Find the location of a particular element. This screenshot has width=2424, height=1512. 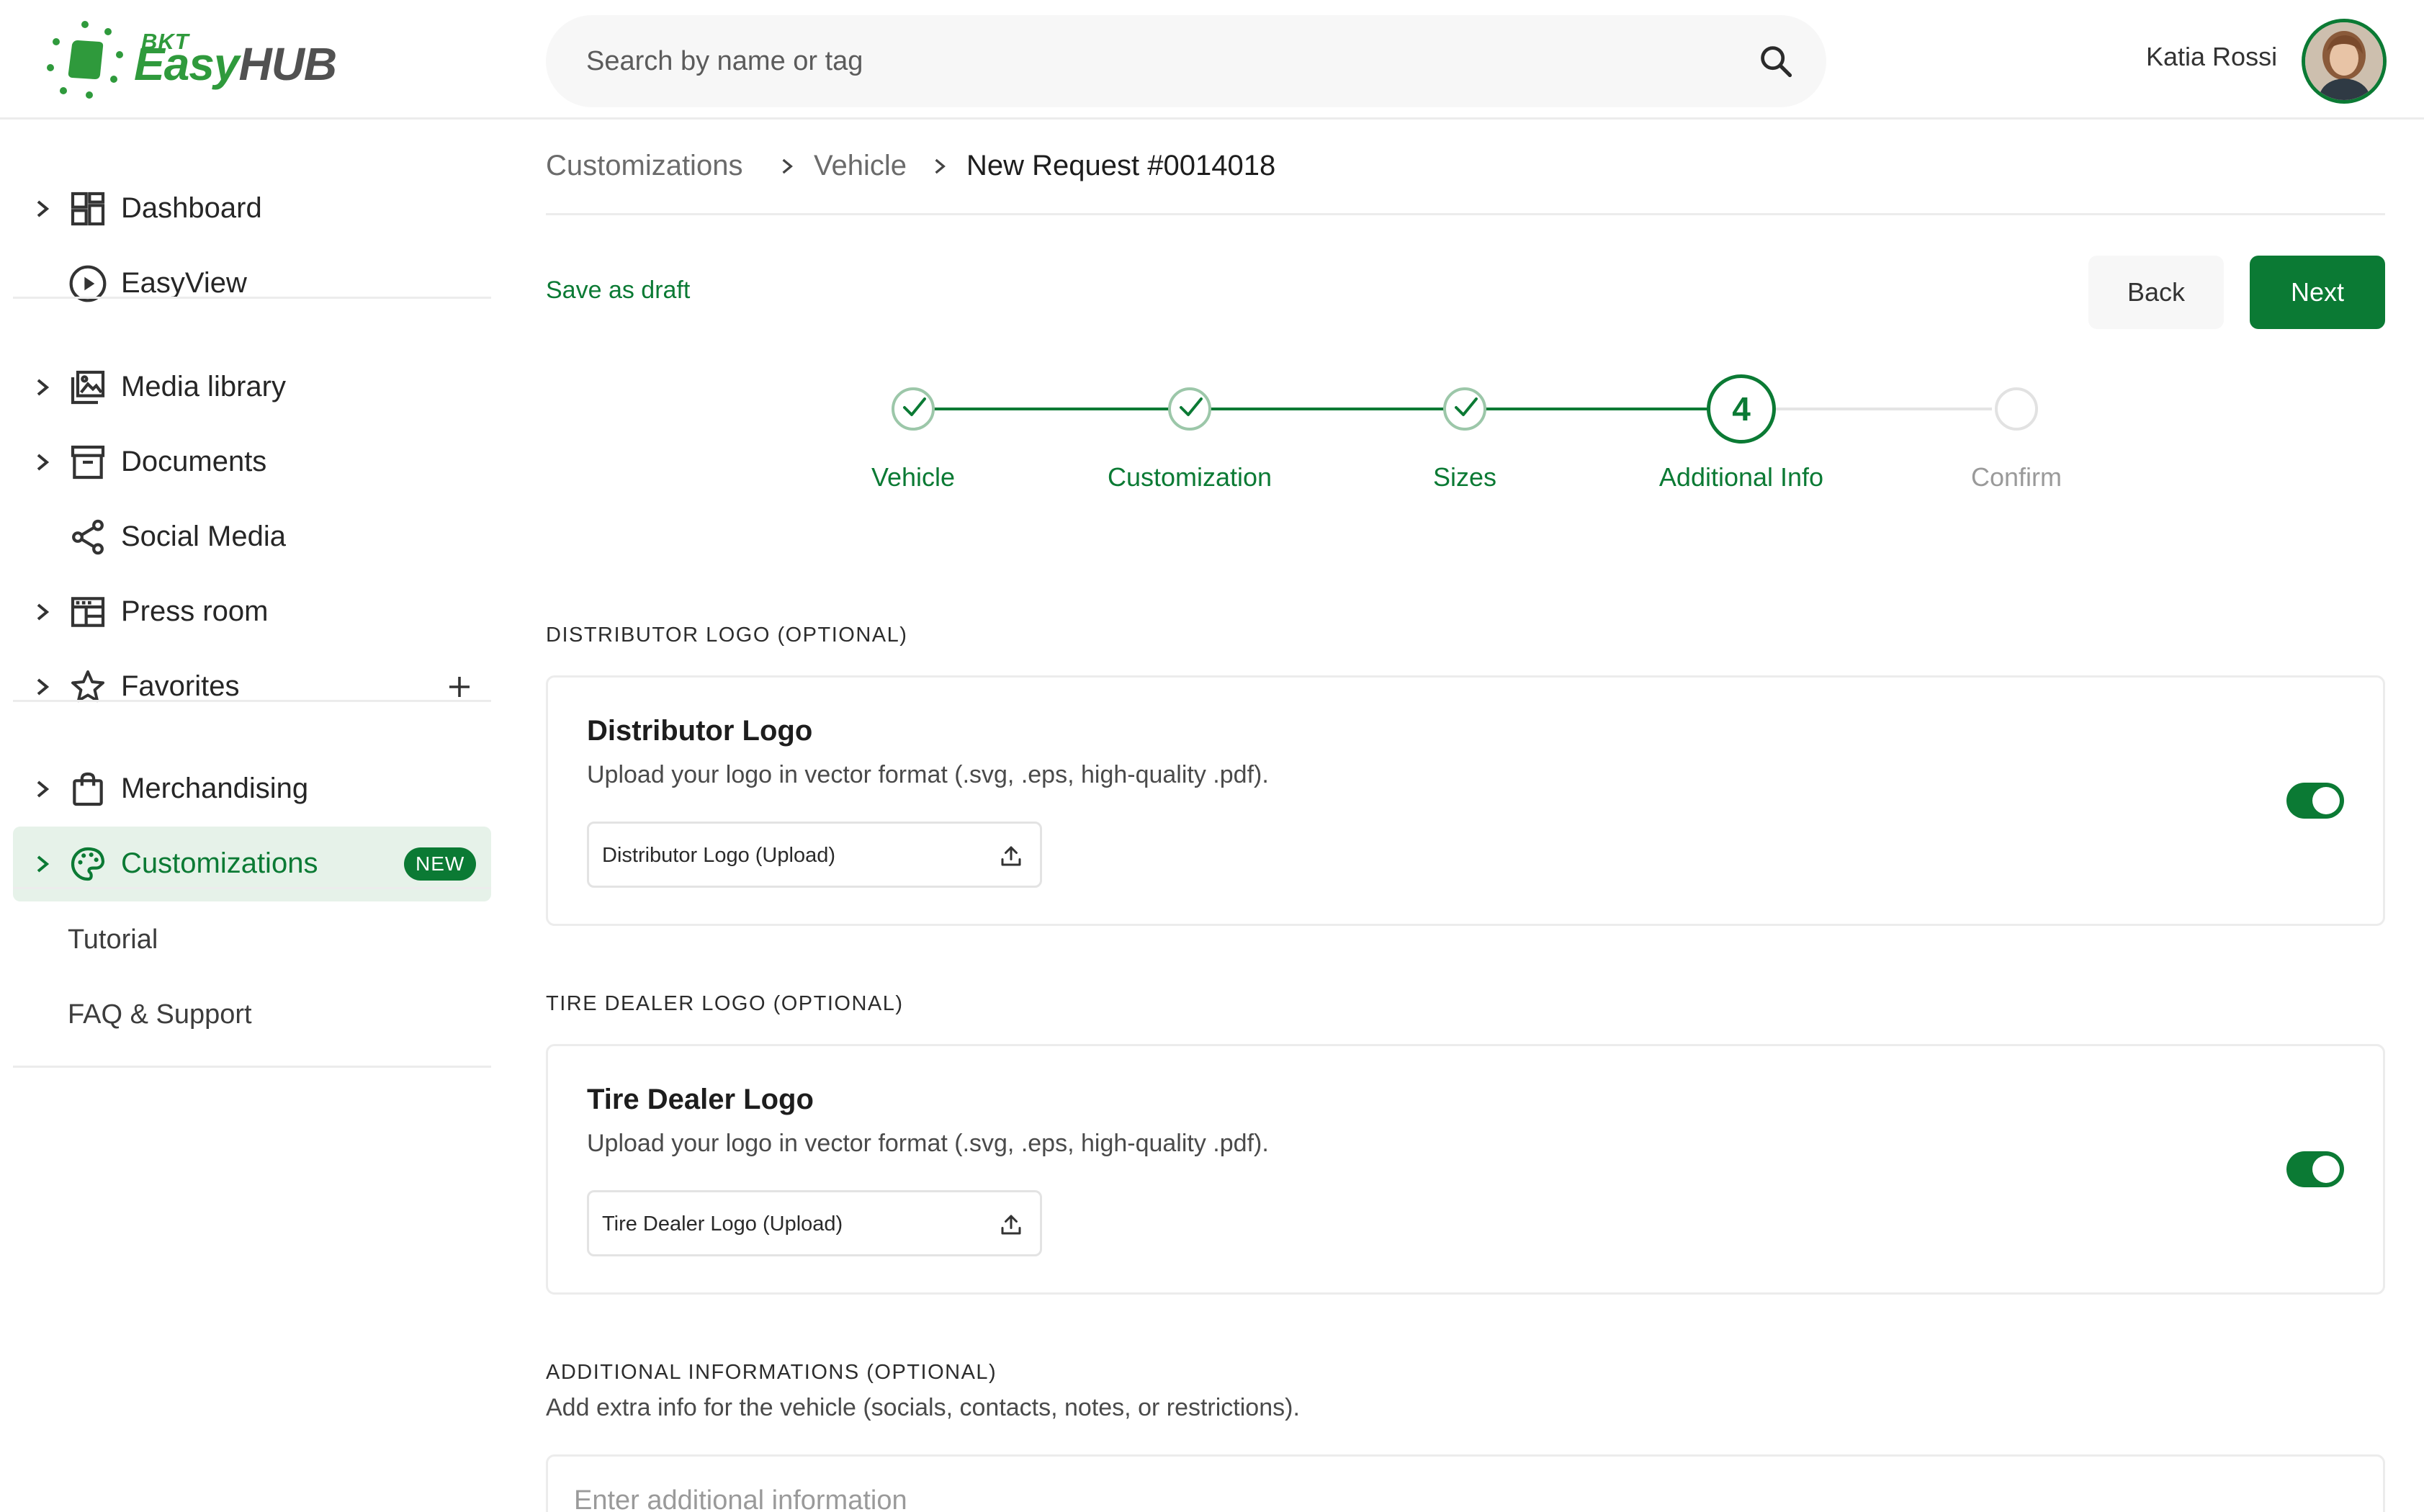

upload-label: Distributor Logo (Upload) is located at coordinates (718, 855).